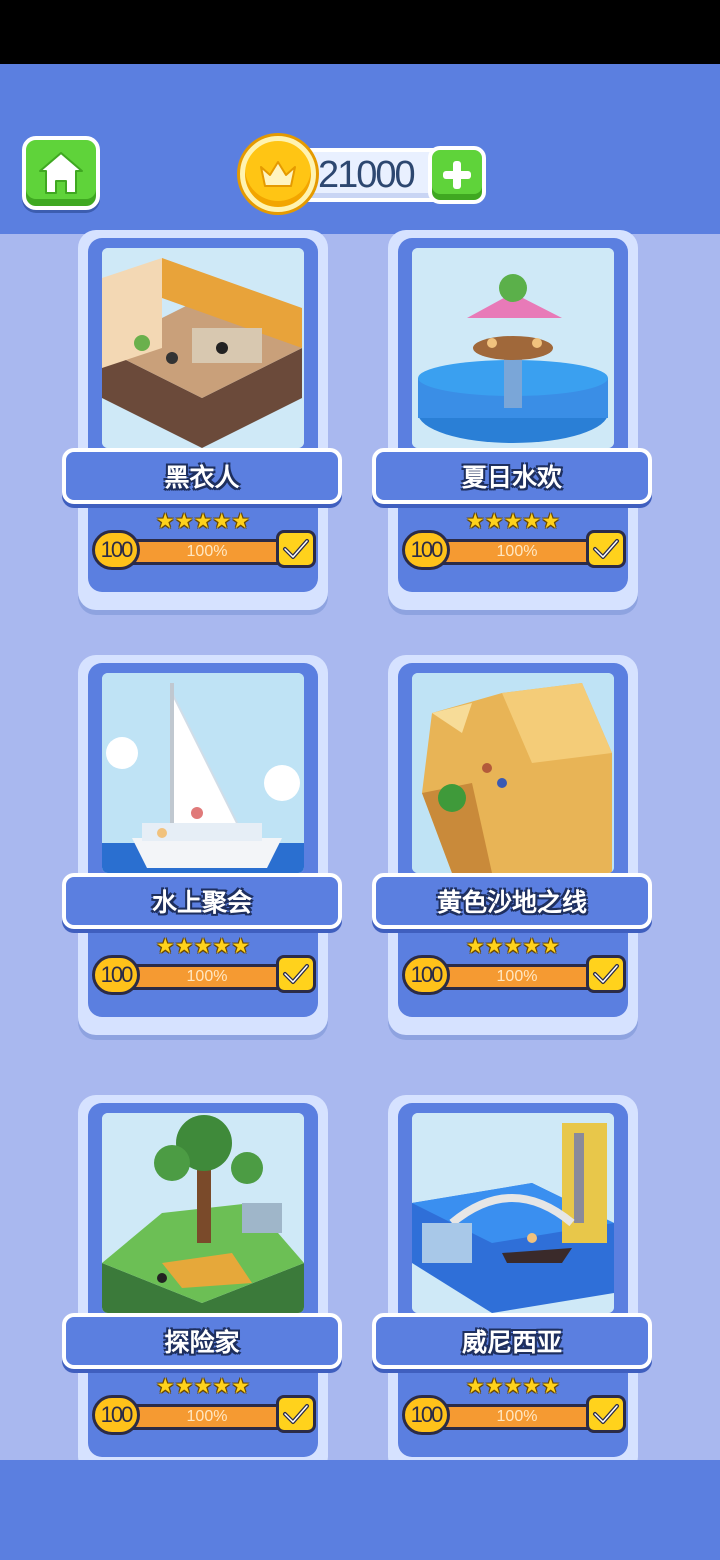 This screenshot has width=720, height=1560. I want to click on level-title: 探险家, so click(202, 1342).